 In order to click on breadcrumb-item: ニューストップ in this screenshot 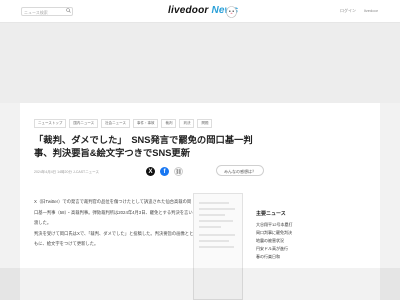, I will do `click(50, 123)`.